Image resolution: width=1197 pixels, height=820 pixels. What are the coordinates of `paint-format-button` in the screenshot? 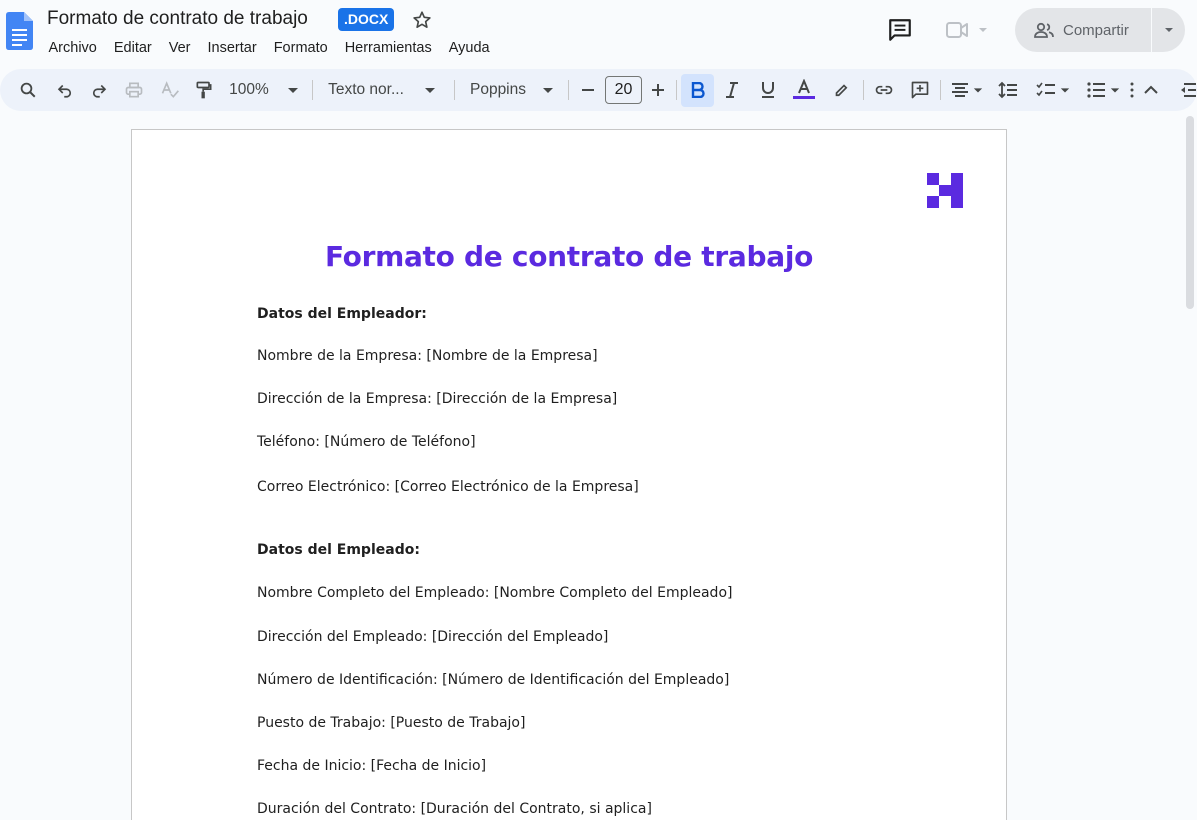 It's located at (204, 90).